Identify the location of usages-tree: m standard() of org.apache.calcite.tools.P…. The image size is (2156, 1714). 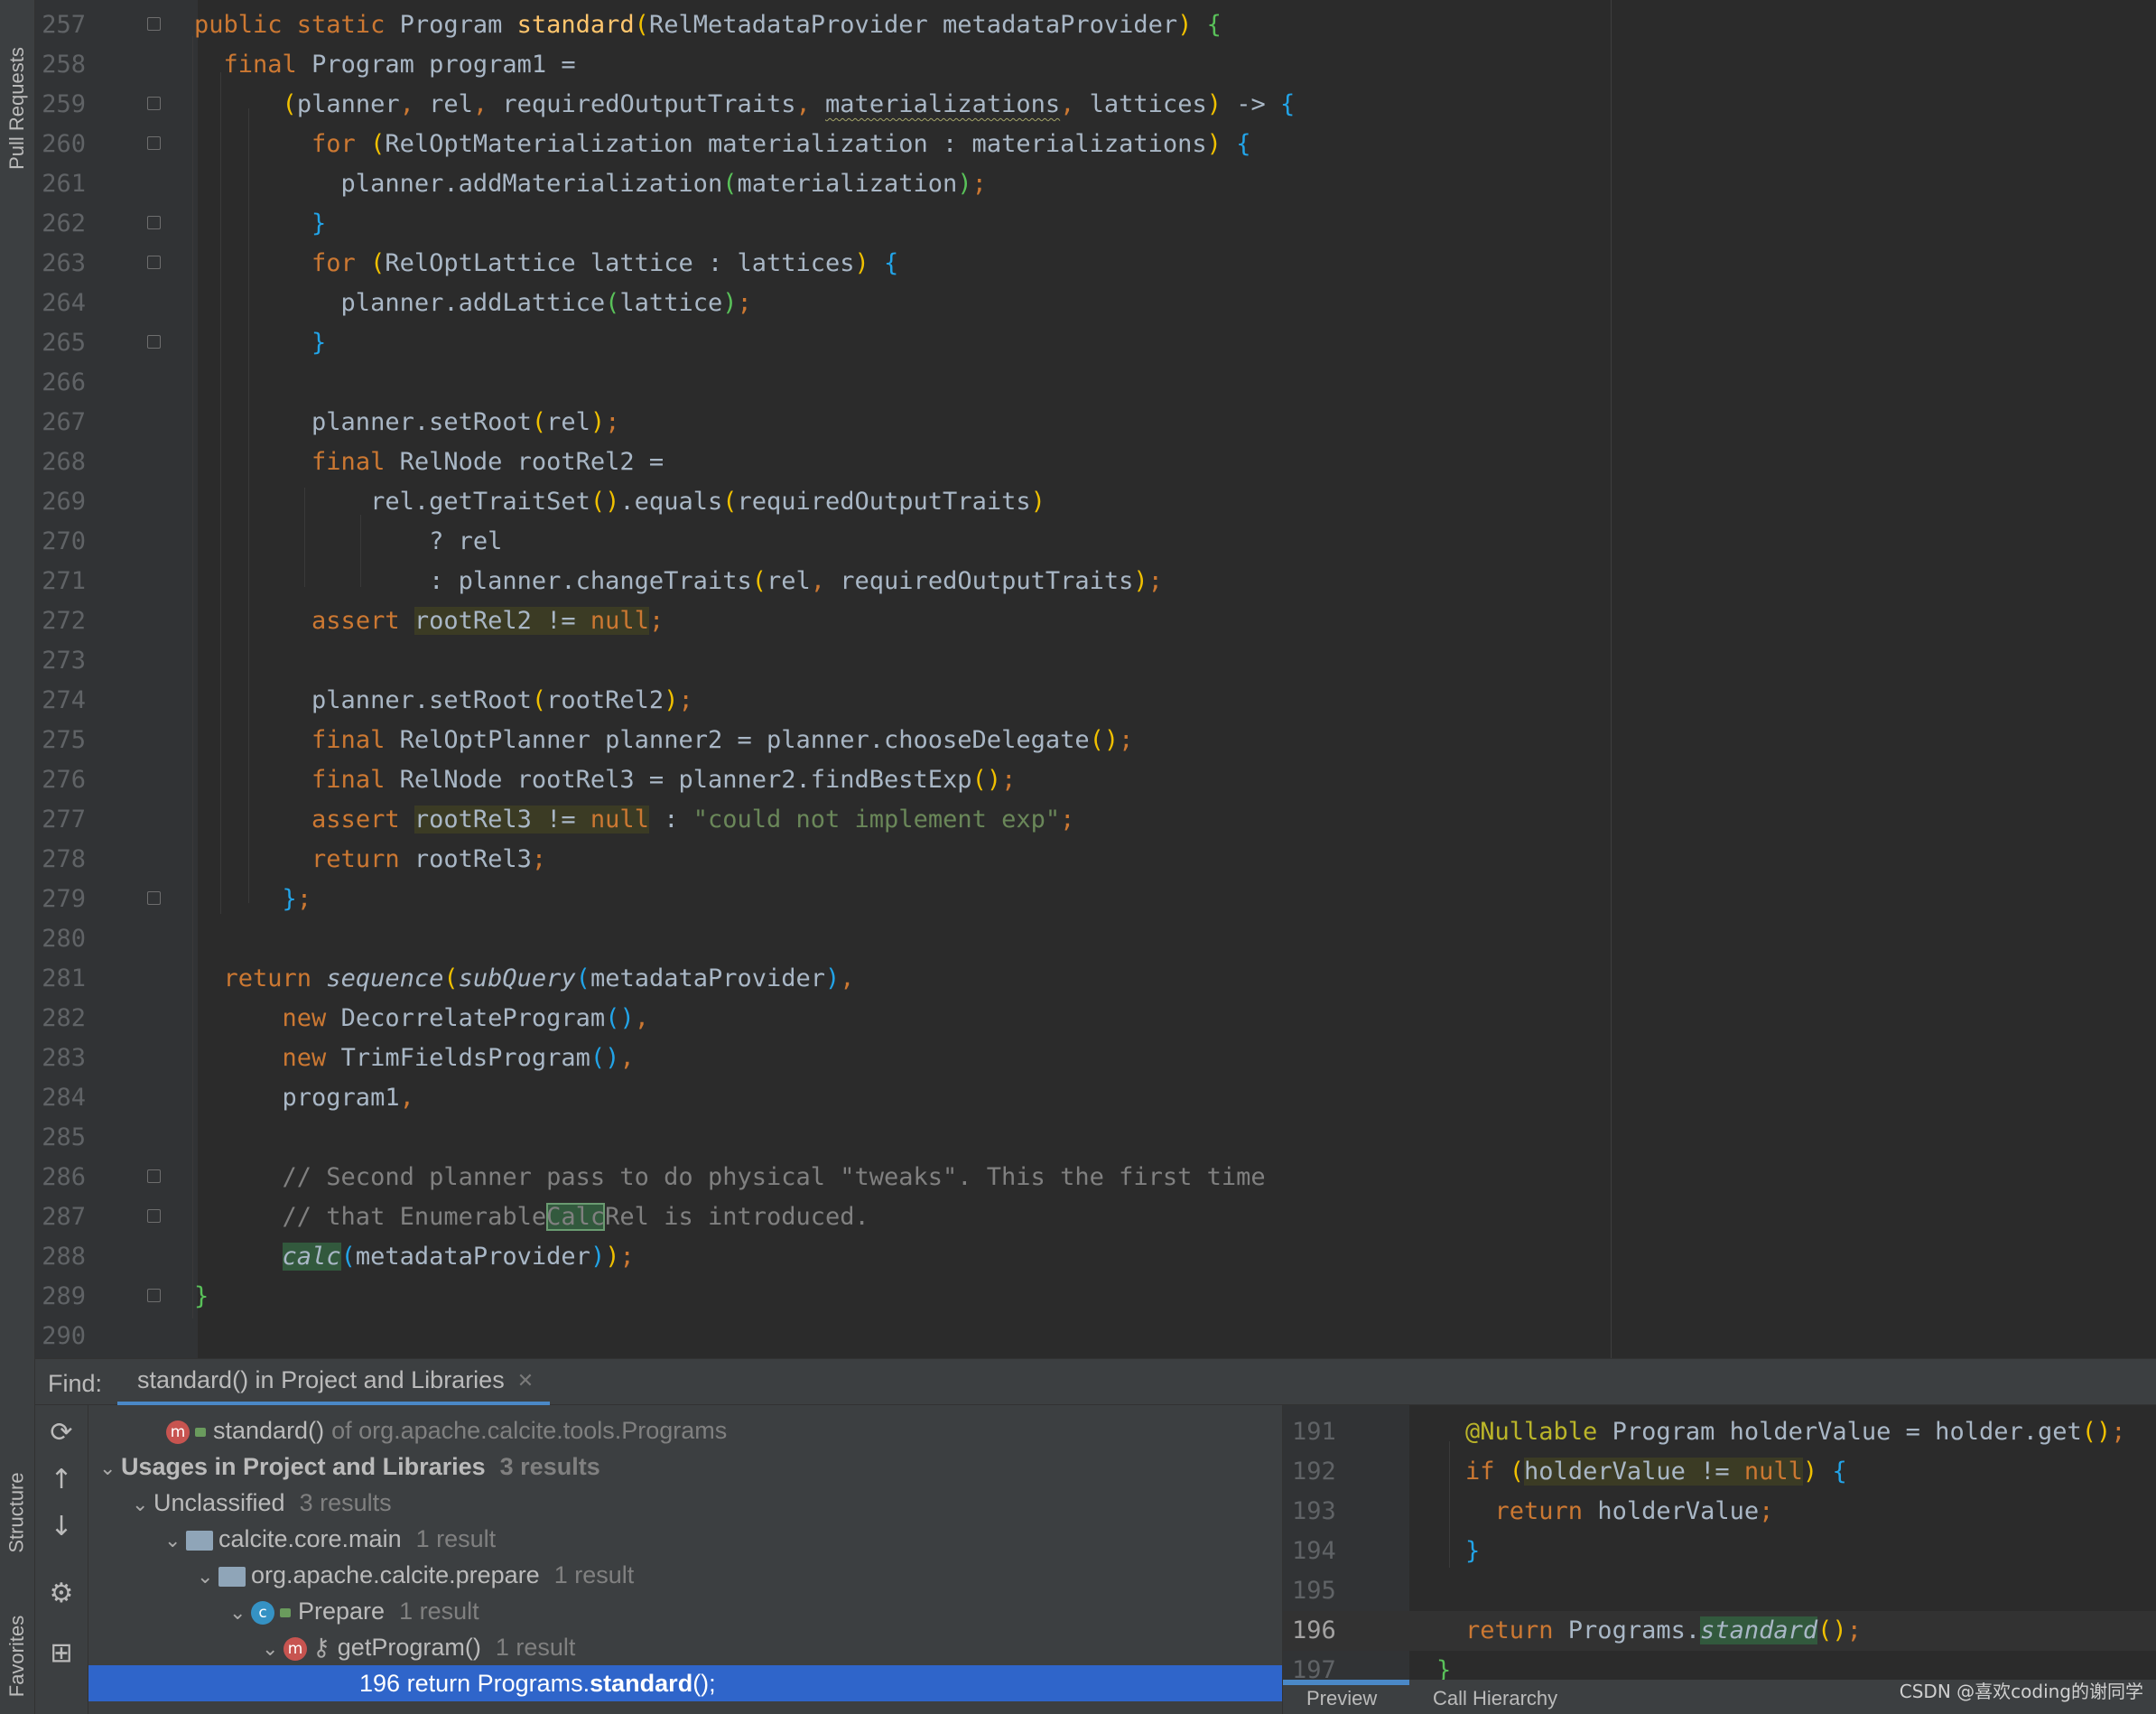
(821, 1559).